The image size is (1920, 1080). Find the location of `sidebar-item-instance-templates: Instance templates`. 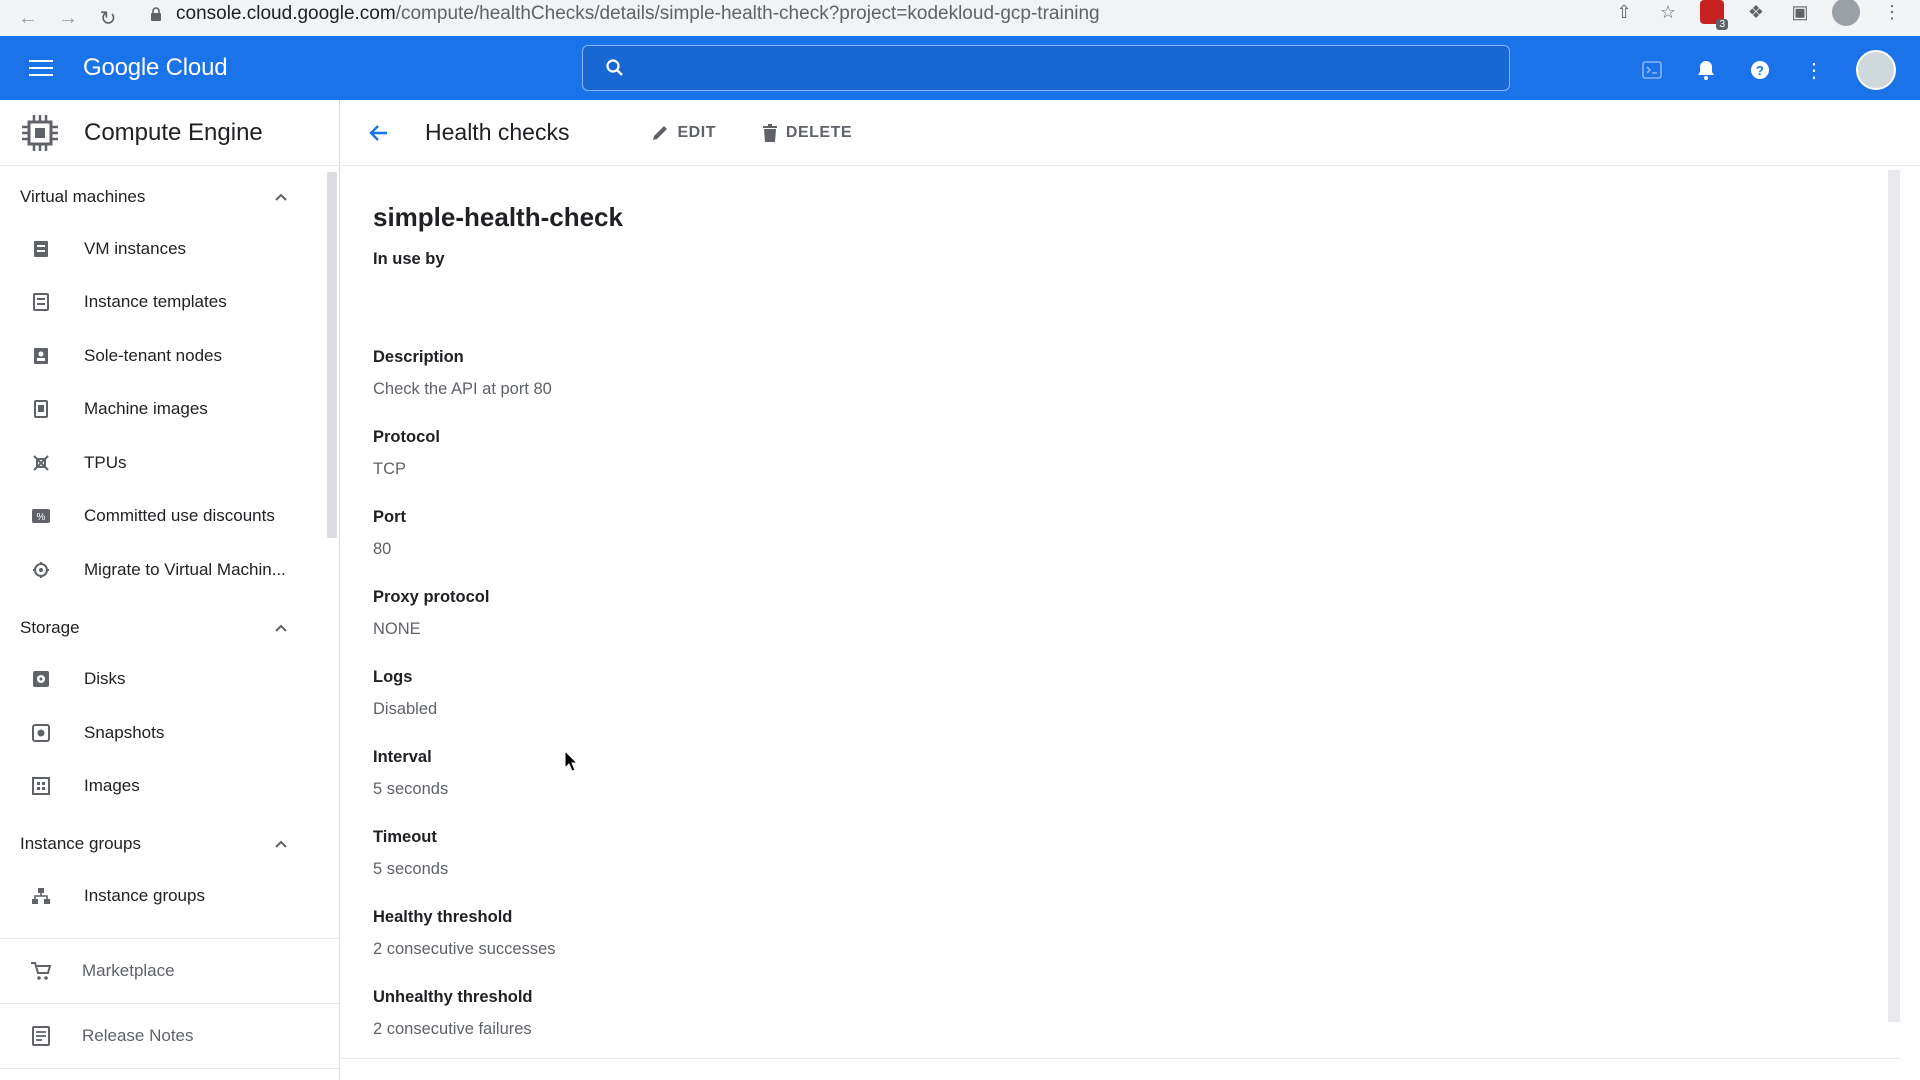

sidebar-item-instance-templates: Instance templates is located at coordinates (169, 303).